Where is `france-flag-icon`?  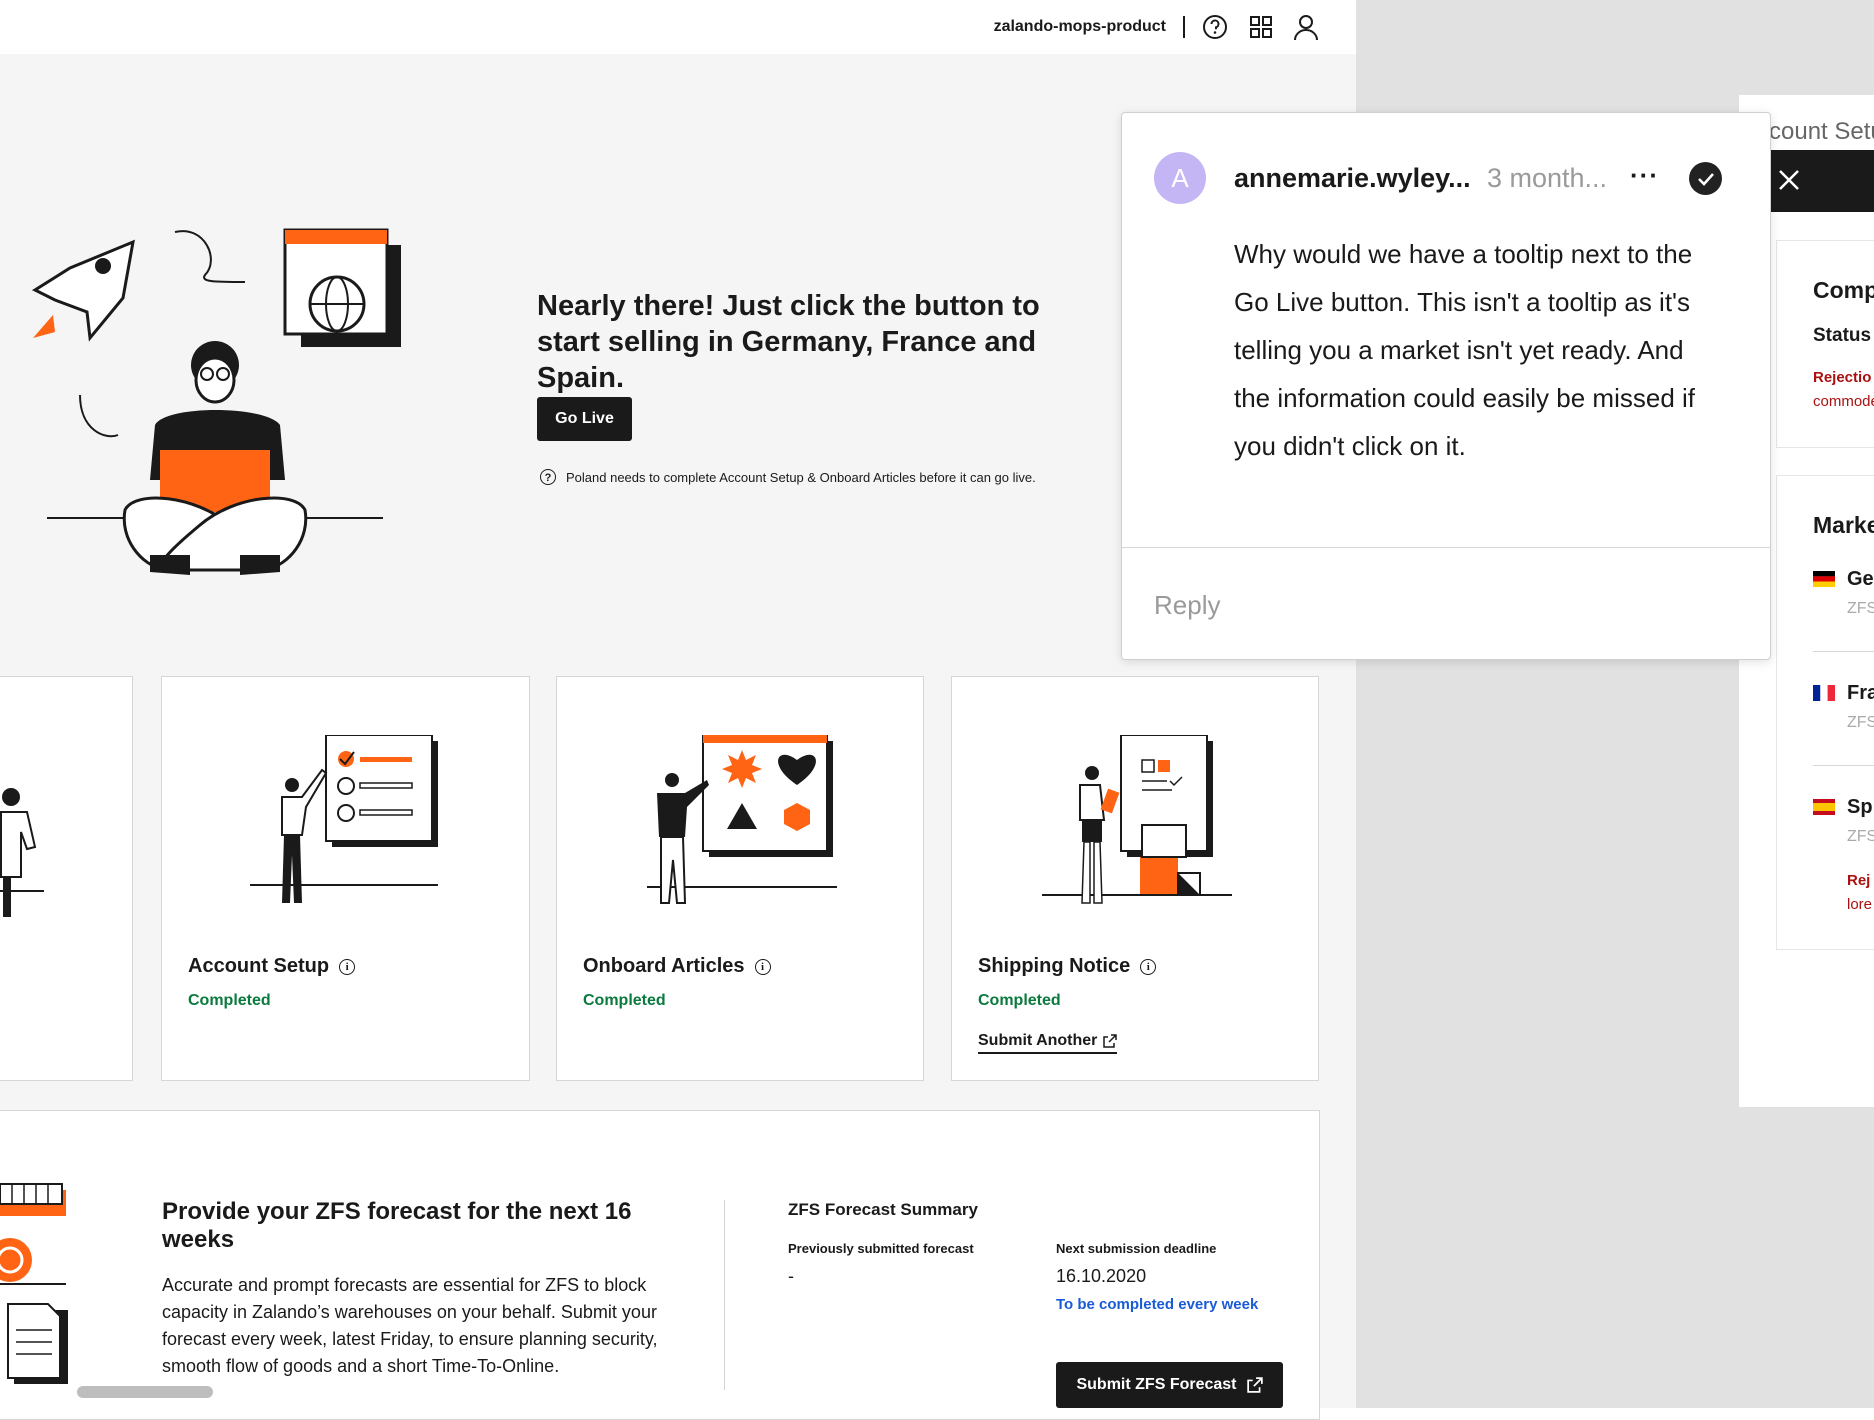
france-flag-icon is located at coordinates (1824, 693).